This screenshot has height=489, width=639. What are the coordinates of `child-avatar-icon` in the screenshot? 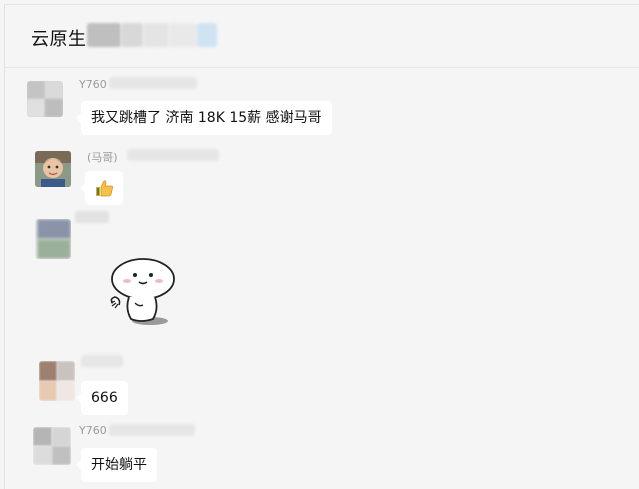 It's located at (53, 169).